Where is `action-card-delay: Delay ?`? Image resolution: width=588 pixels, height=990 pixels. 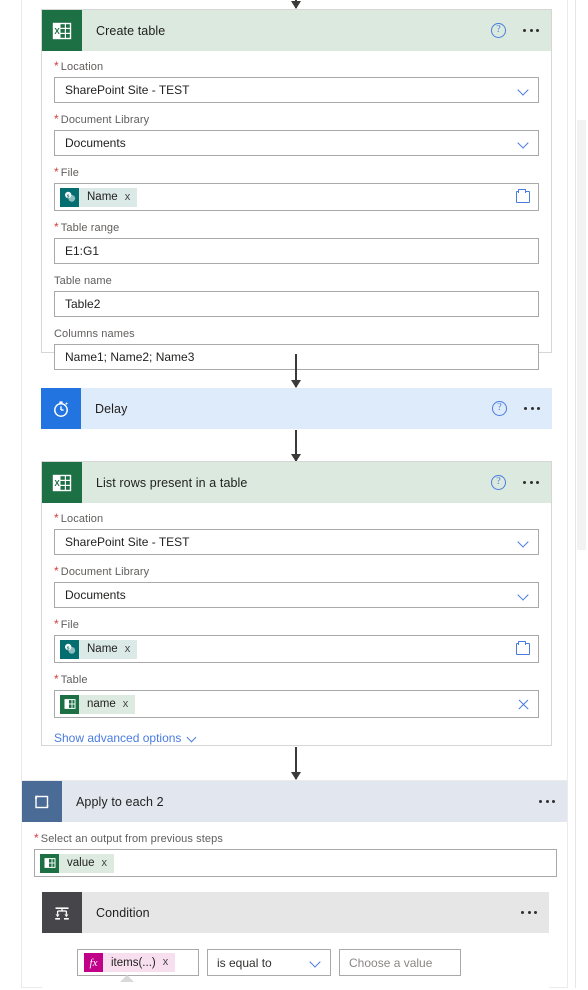 action-card-delay: Delay ? is located at coordinates (296, 408).